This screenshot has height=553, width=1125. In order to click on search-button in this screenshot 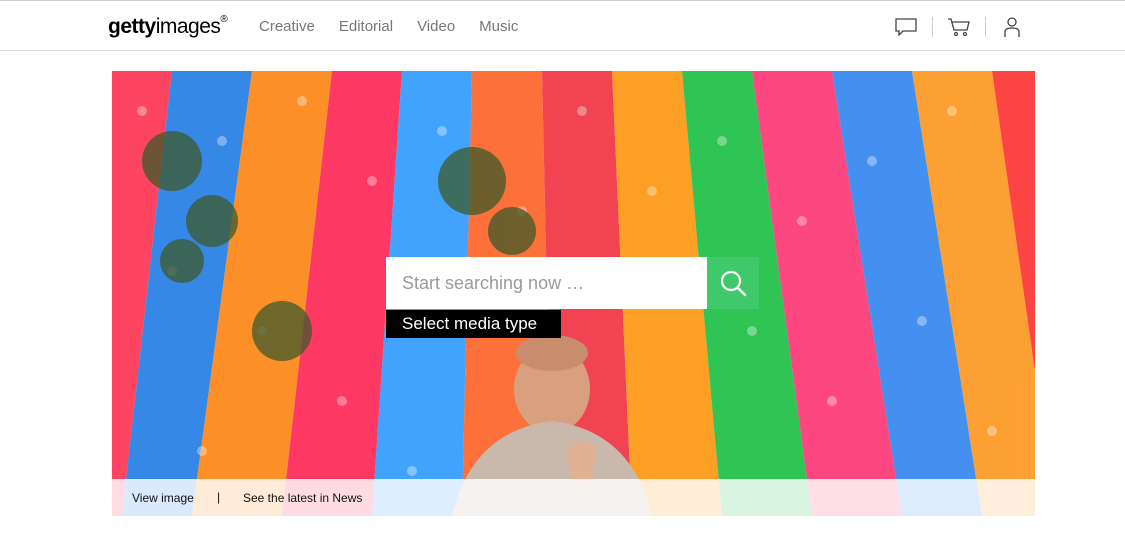, I will do `click(733, 283)`.